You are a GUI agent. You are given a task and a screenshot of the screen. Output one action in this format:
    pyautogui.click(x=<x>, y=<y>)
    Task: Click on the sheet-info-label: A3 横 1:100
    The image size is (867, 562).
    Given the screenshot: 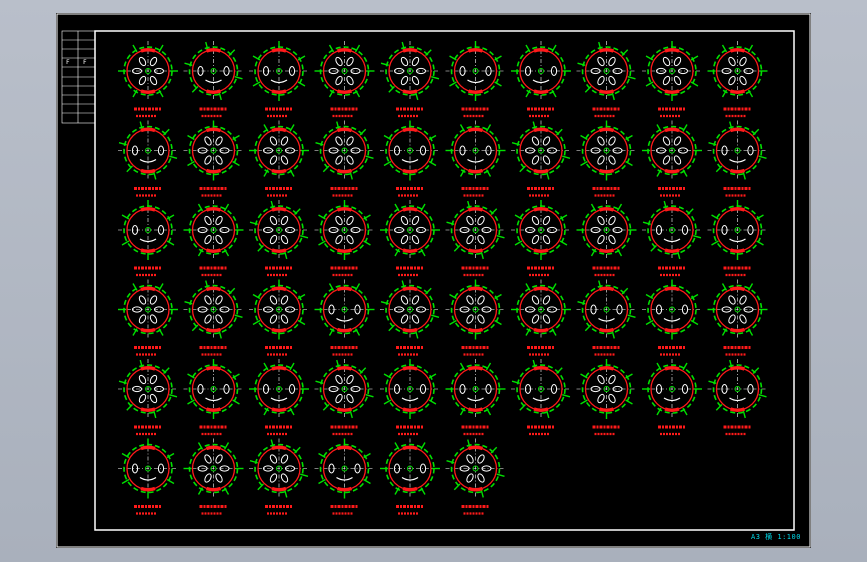 What is the action you would take?
    pyautogui.click(x=776, y=537)
    